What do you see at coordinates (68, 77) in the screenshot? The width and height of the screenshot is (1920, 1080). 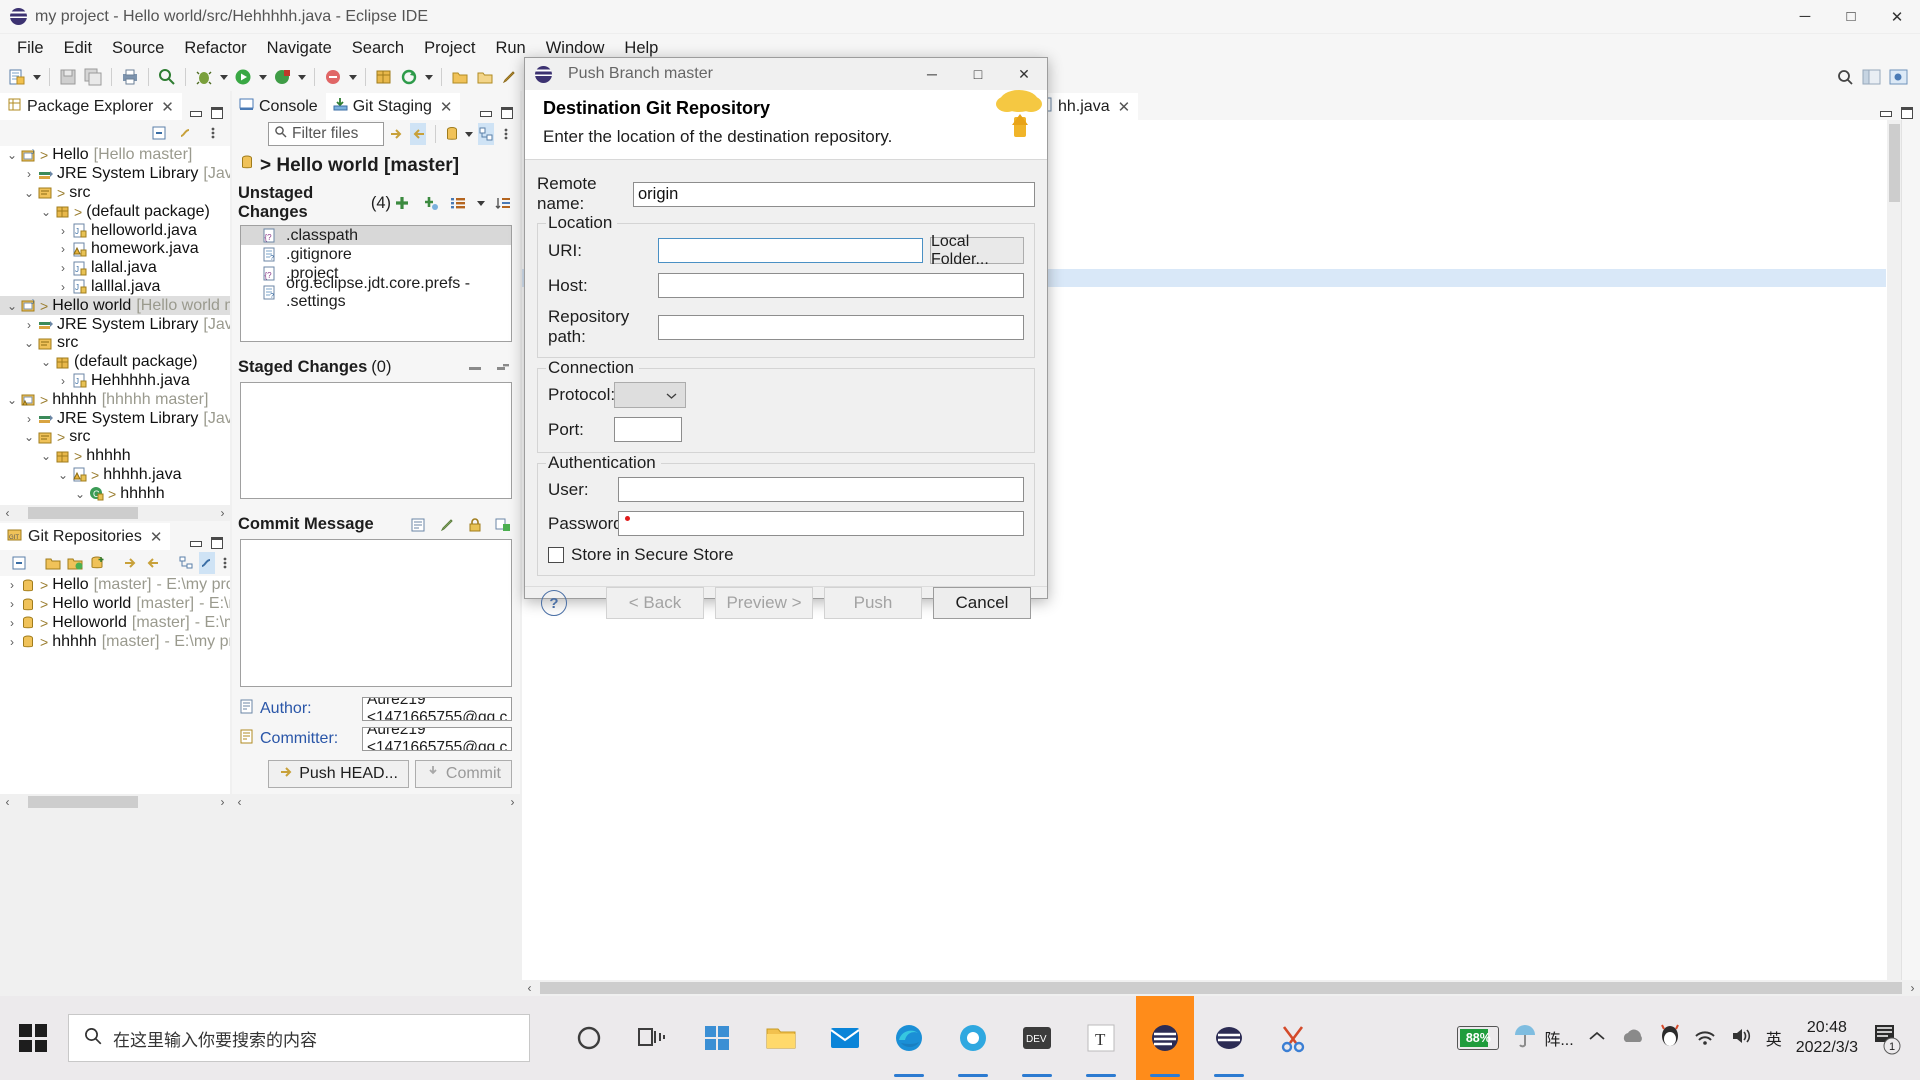 I see `save-icon` at bounding box center [68, 77].